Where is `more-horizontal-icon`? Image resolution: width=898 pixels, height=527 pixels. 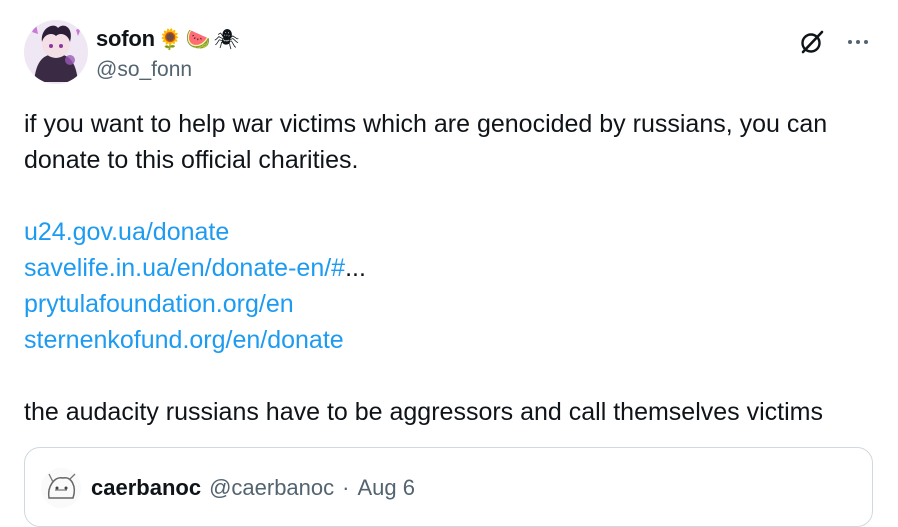 more-horizontal-icon is located at coordinates (858, 42).